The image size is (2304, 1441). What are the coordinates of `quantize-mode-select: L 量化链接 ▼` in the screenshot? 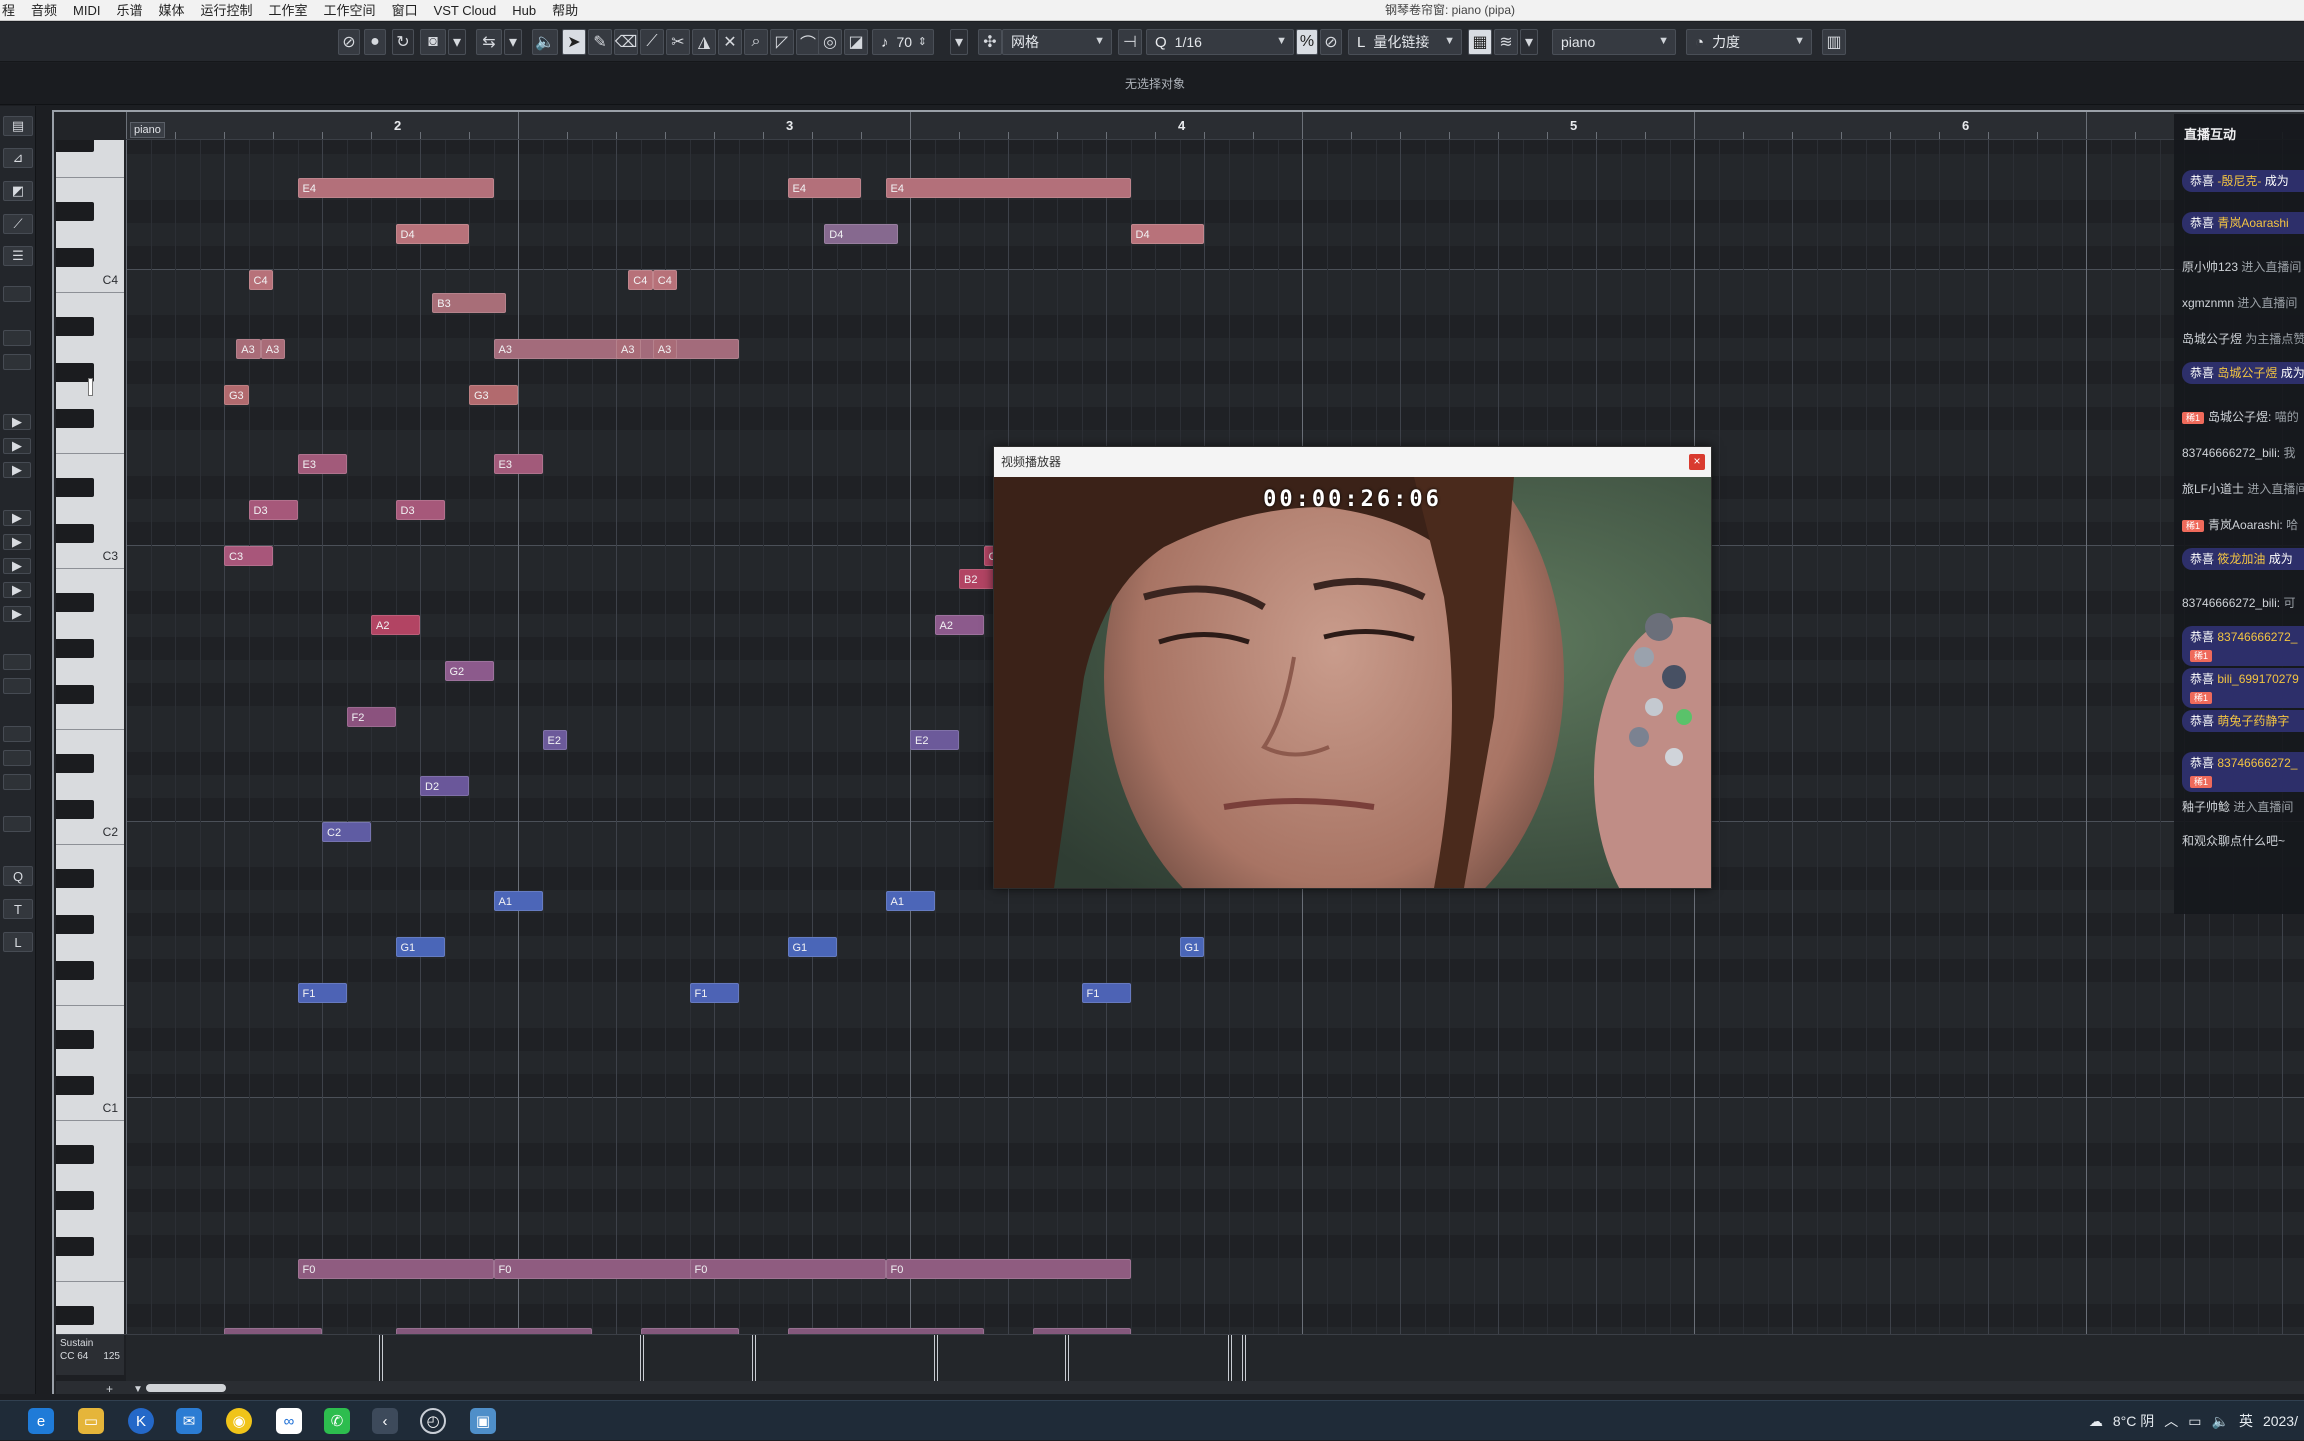 It's located at (1405, 42).